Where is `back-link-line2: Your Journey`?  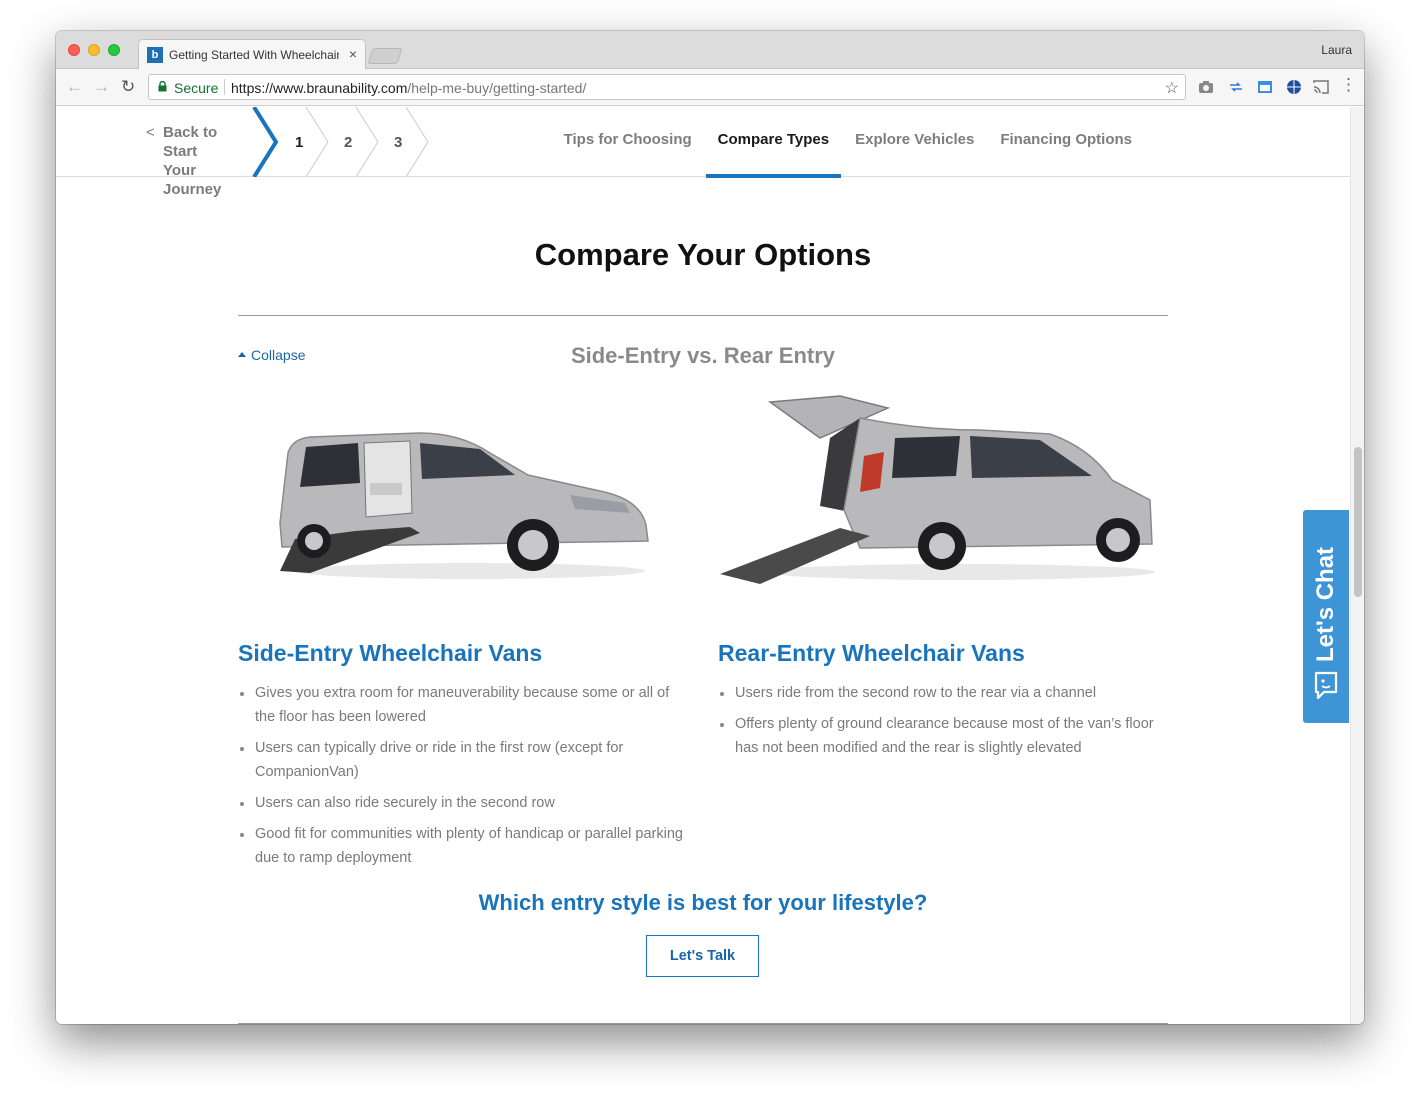 back-link-line2: Your Journey is located at coordinates (192, 180).